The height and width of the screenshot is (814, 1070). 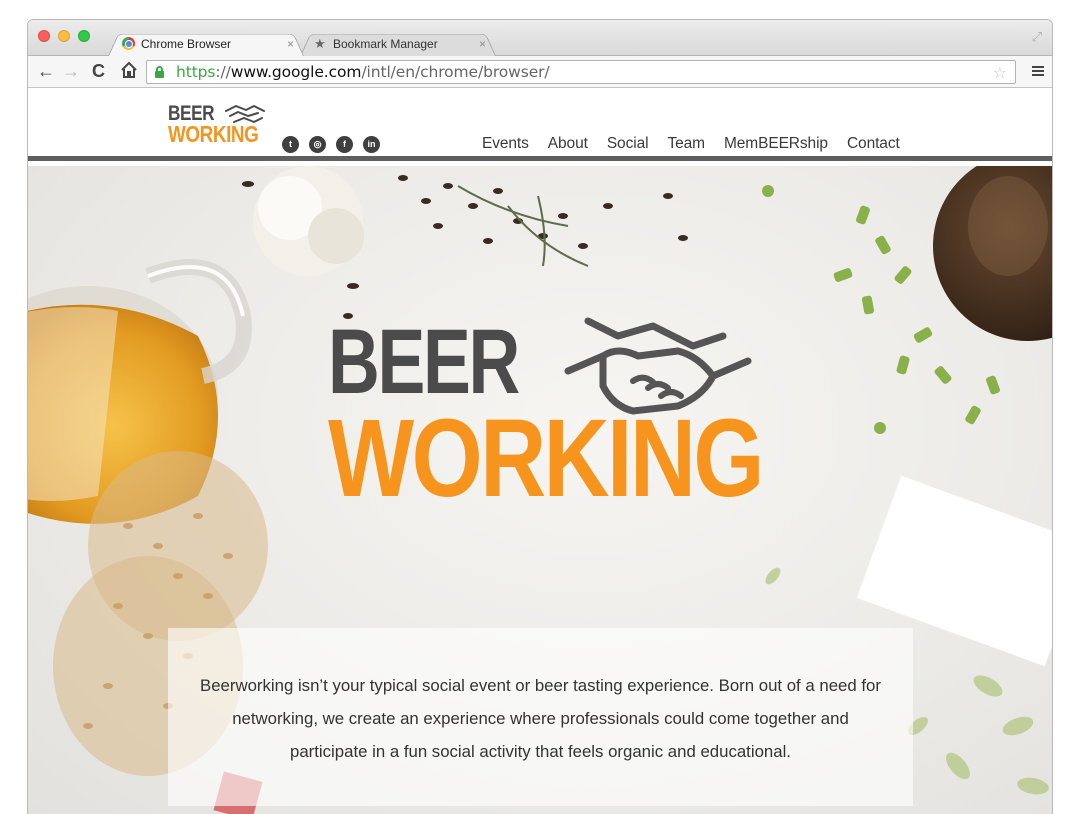 I want to click on tab-chrome-browser: Chrome Browser ×, so click(x=206, y=43).